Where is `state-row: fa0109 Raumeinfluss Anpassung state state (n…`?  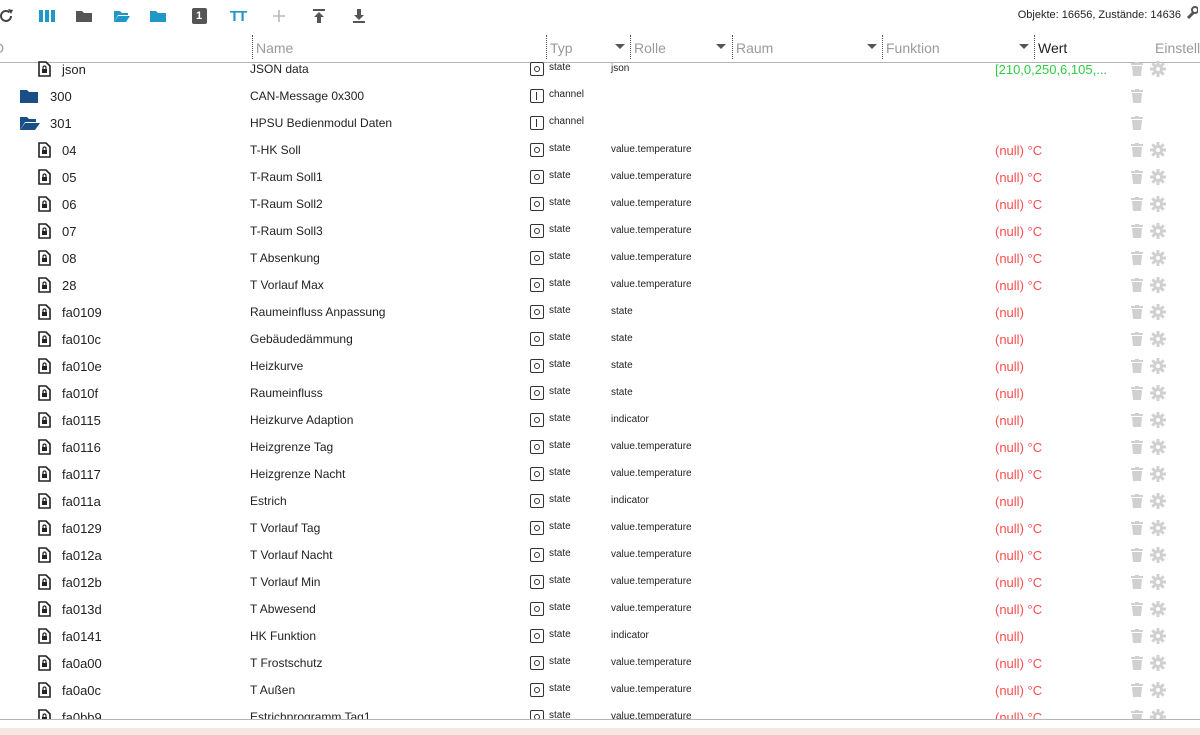
state-row: fa0109 Raumeinfluss Anpassung state state (n… is located at coordinates (600, 312).